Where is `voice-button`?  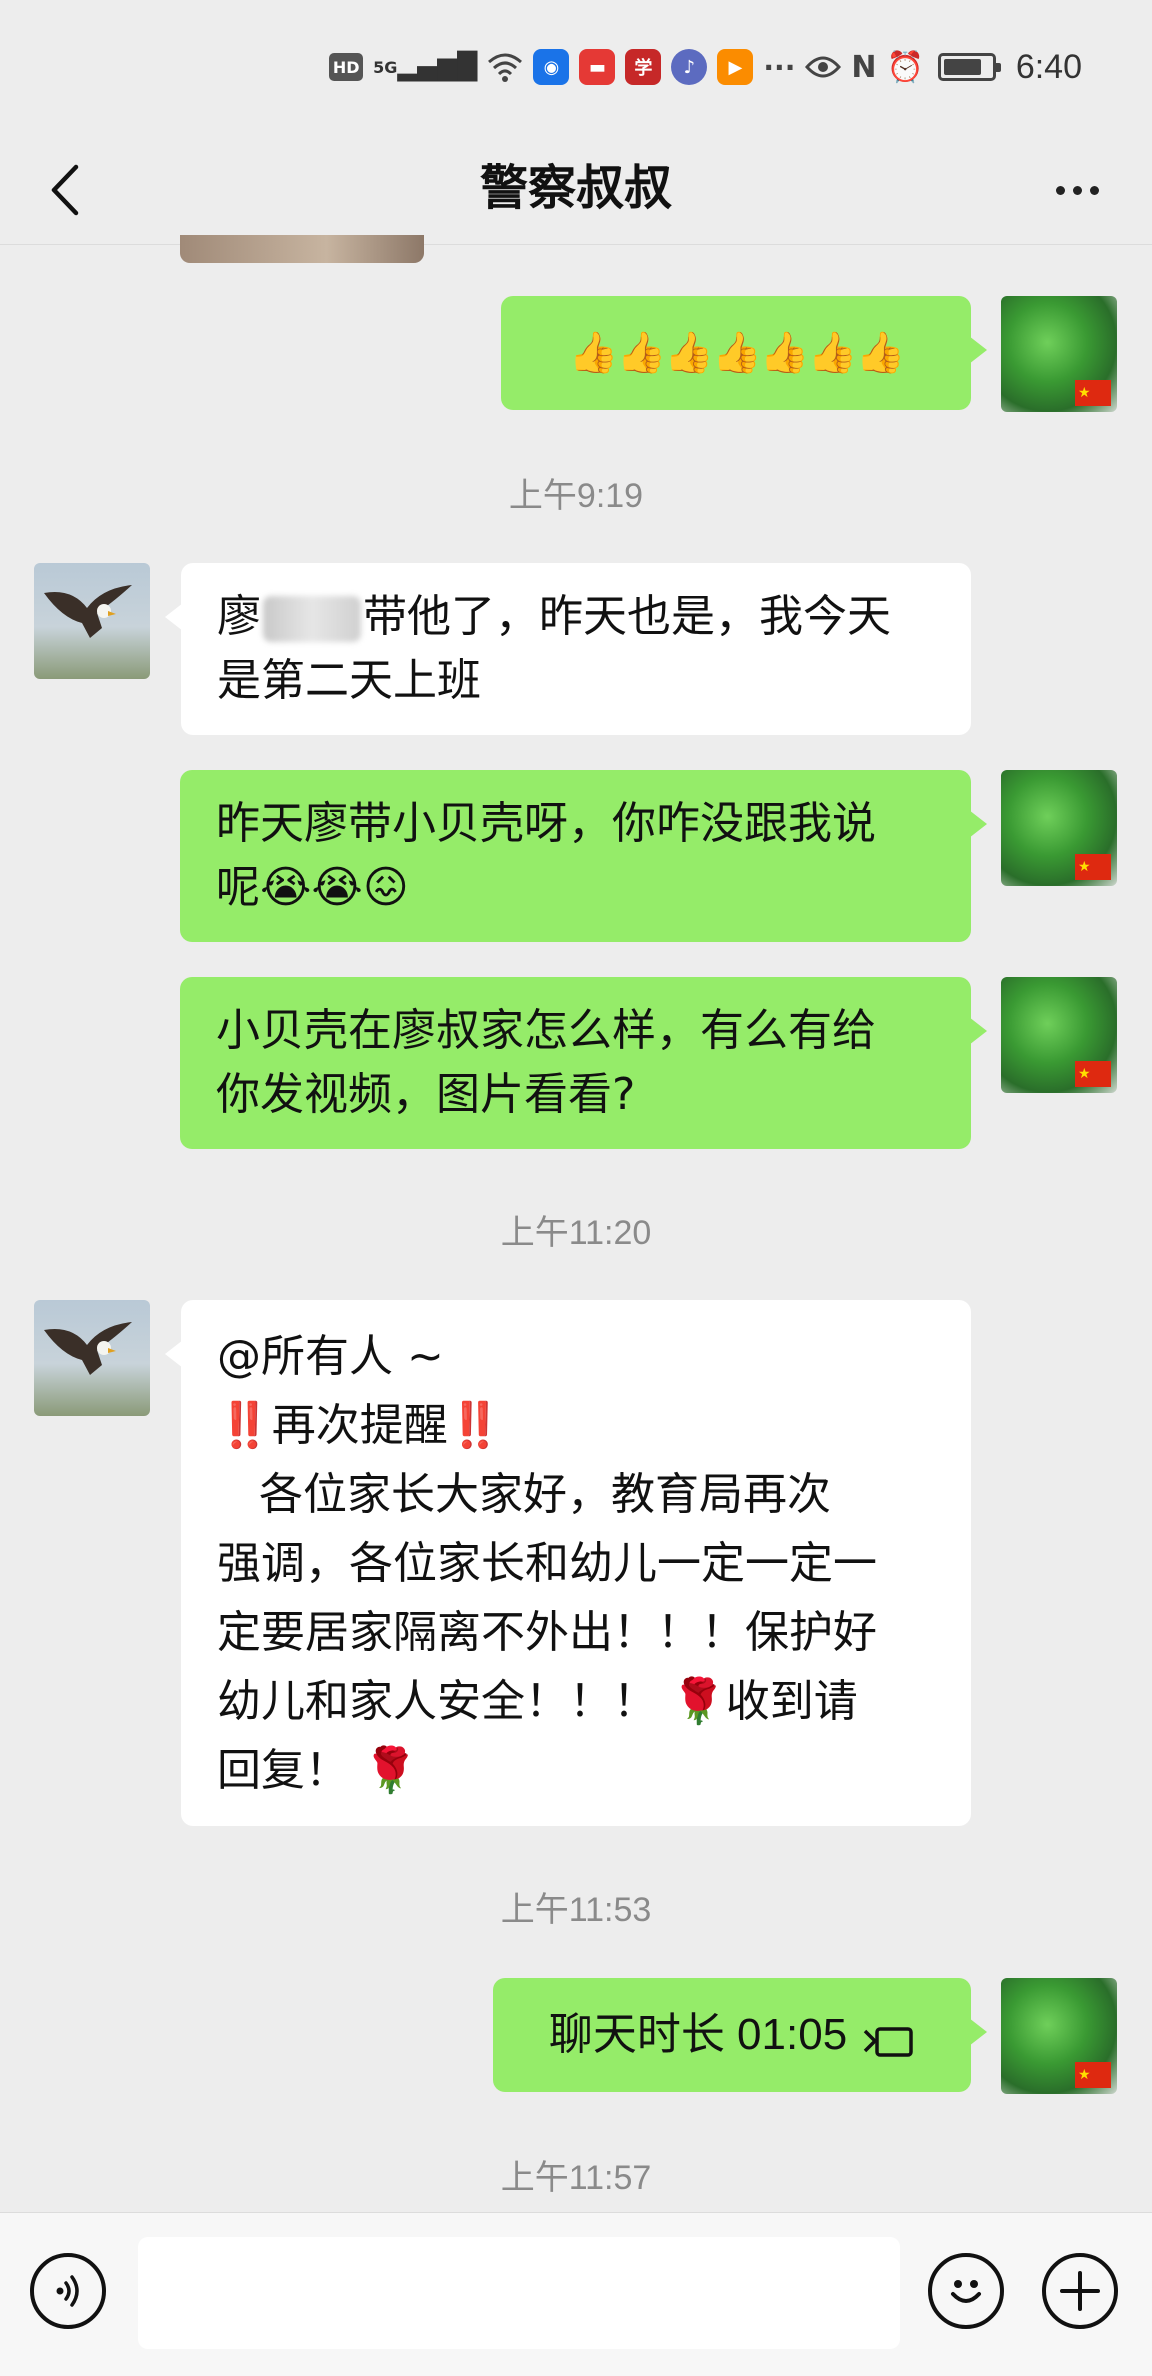 voice-button is located at coordinates (68, 2291).